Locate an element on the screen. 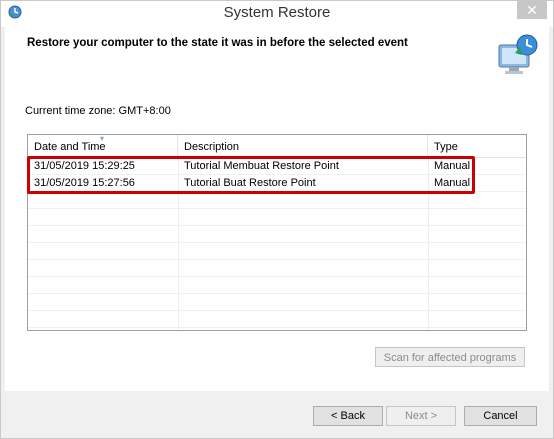 The image size is (554, 439). cell-description: Tutorial Membuat Restore Point is located at coordinates (261, 166).